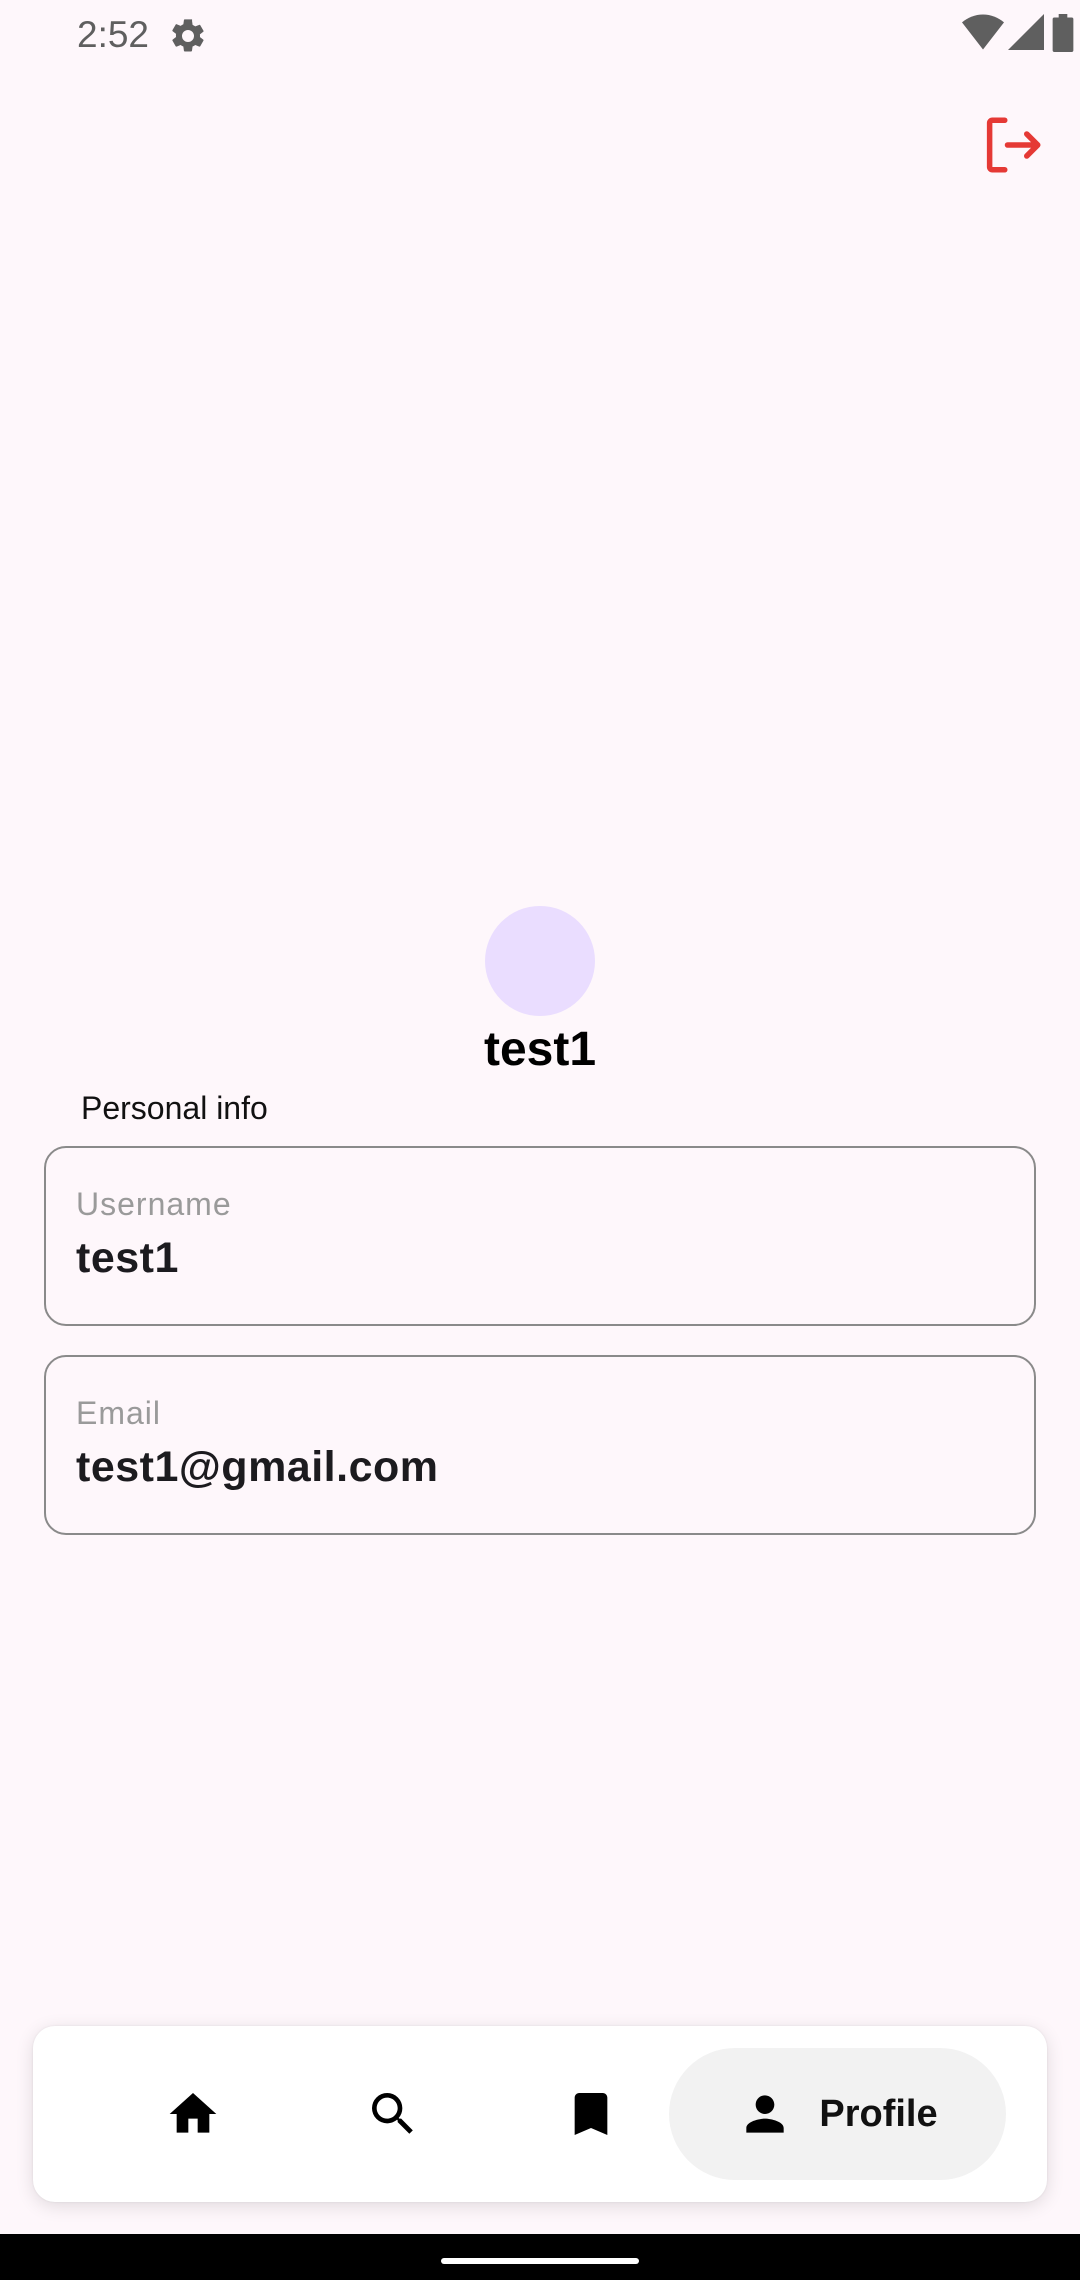  Describe the element at coordinates (540, 36) in the screenshot. I see `status-bar: 2:52` at that location.